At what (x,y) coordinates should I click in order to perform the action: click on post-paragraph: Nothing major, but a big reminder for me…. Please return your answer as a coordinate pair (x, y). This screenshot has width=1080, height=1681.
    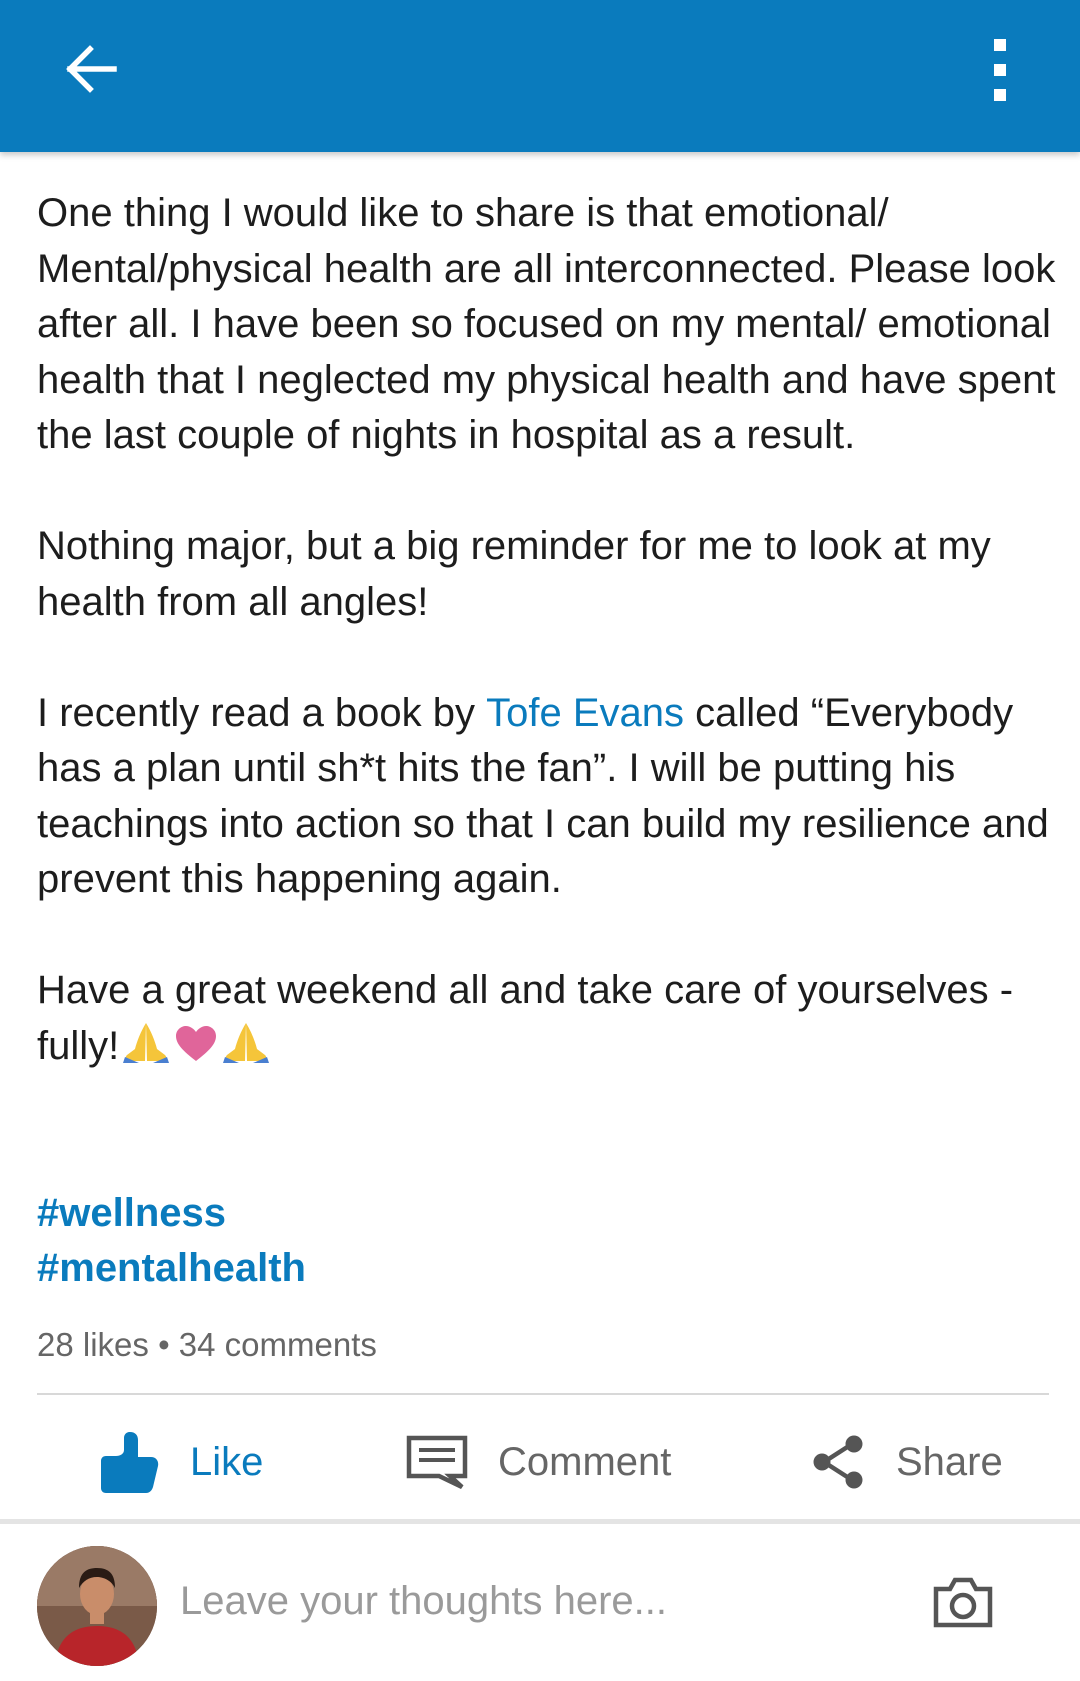
    Looking at the image, I should click on (514, 574).